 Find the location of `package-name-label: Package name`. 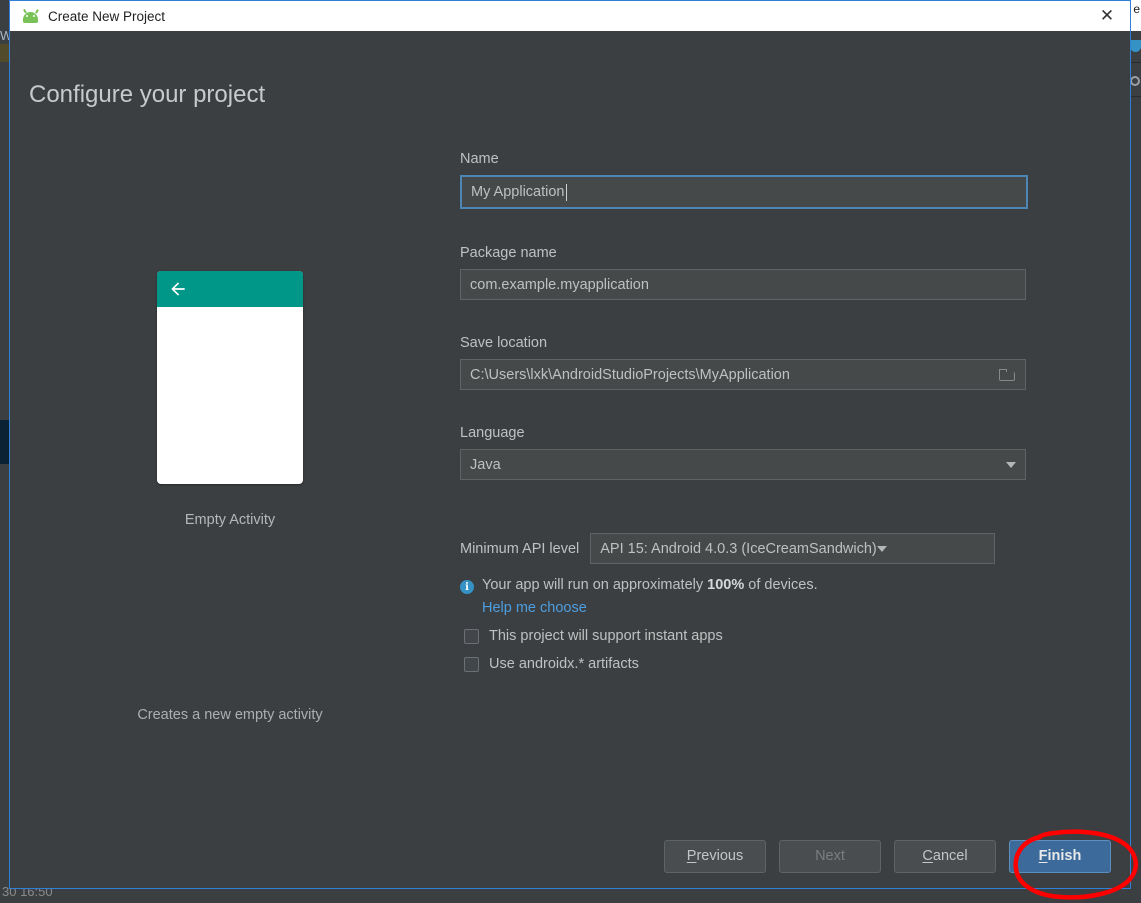

package-name-label: Package name is located at coordinates (508, 253).